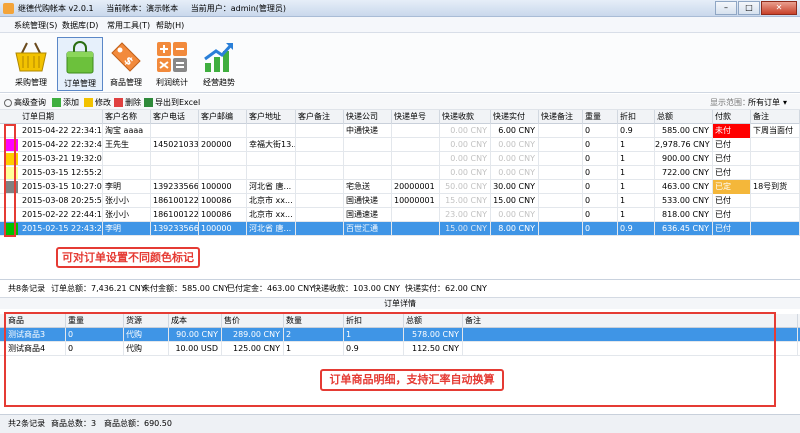  I want to click on shopping-bag-icon, so click(80, 57).